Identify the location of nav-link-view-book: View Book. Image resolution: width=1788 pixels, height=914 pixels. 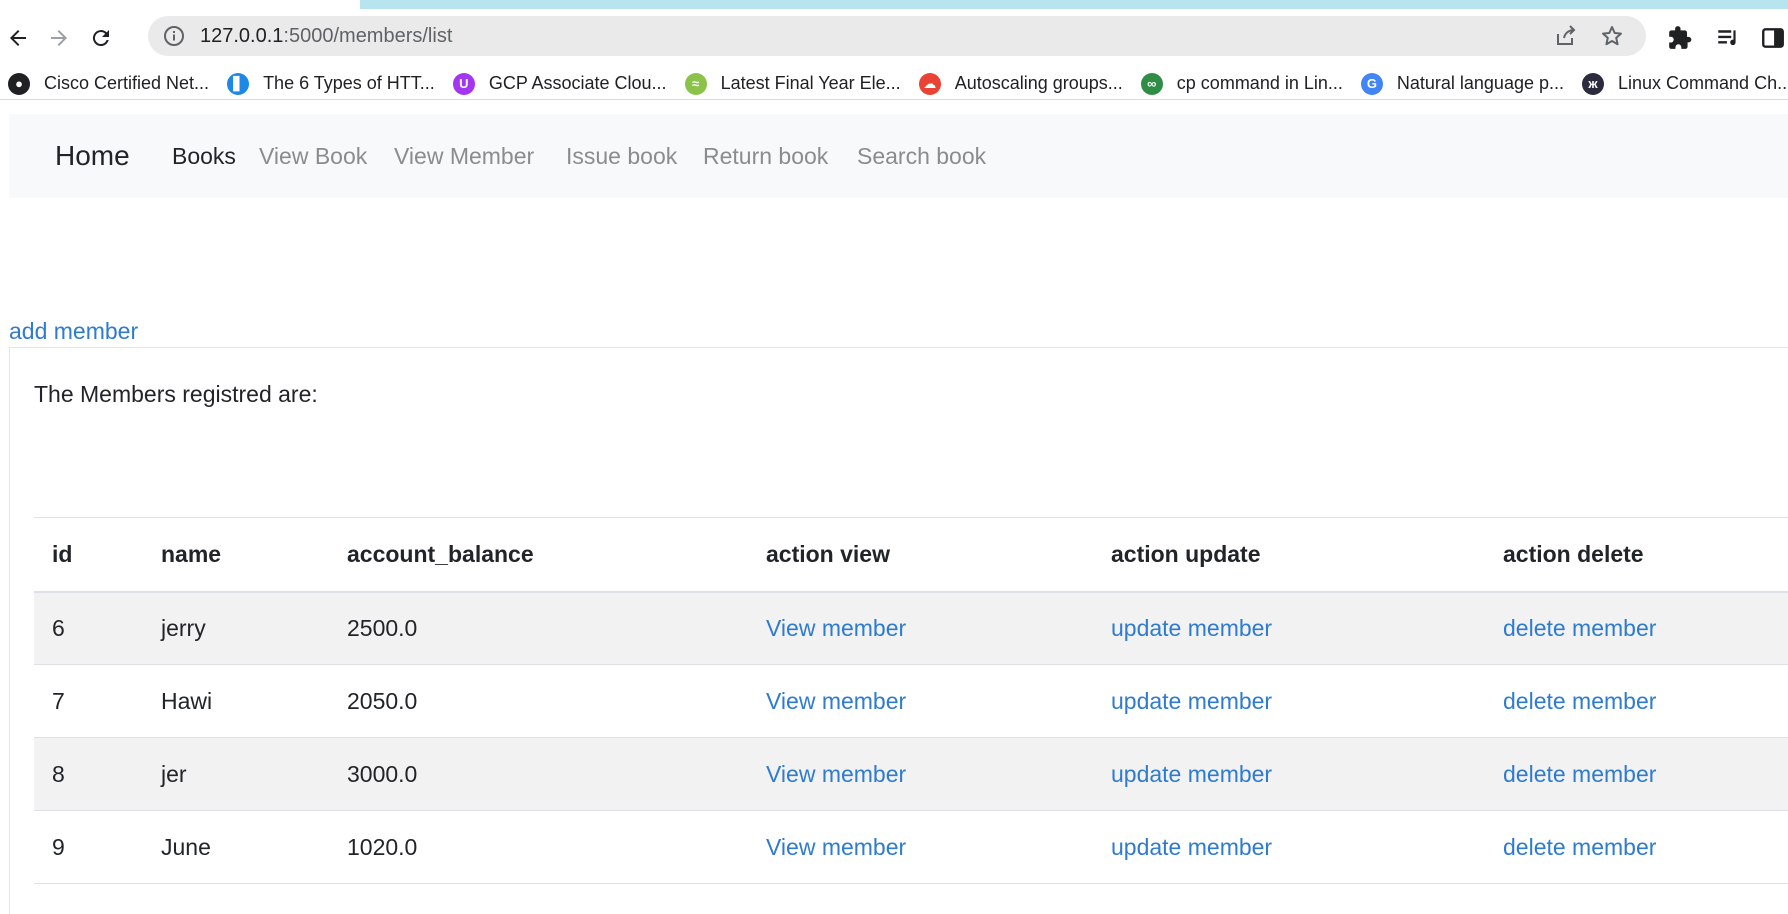
(313, 156).